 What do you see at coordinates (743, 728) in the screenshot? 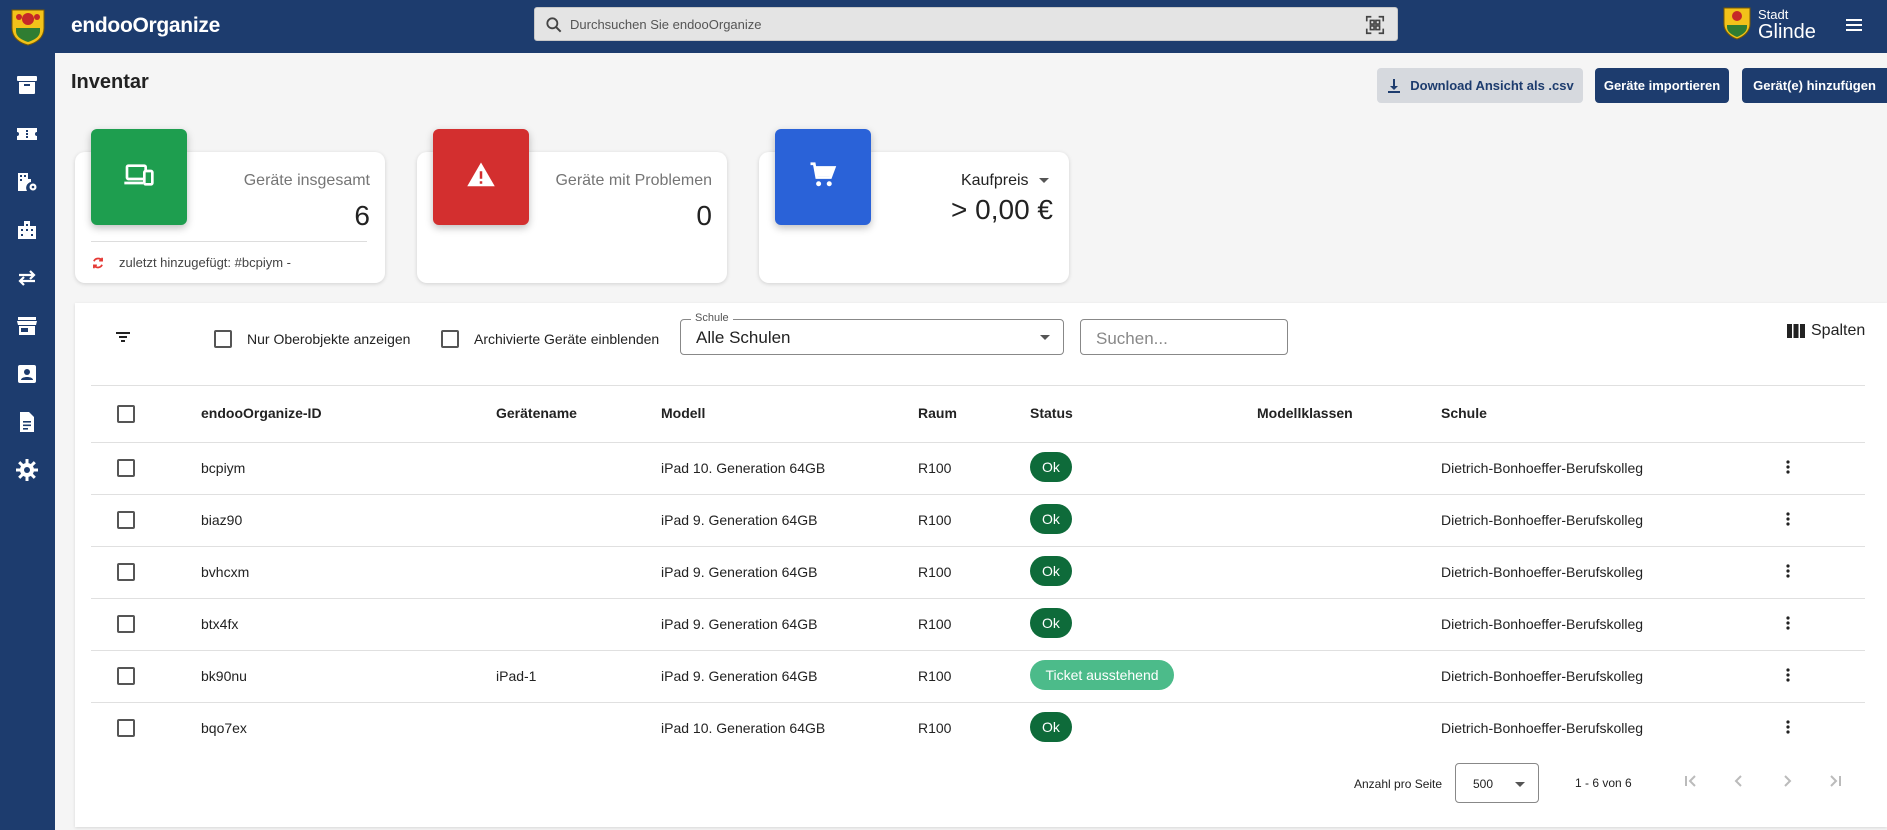
I see `cell-model: iPad 10. Generation 64GB` at bounding box center [743, 728].